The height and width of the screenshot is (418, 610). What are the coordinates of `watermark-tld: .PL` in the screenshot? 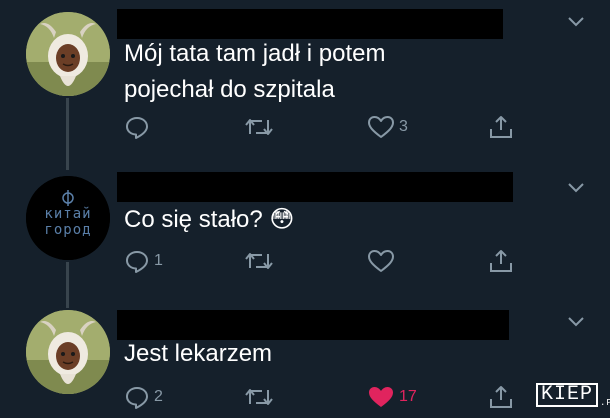 It's located at (605, 403).